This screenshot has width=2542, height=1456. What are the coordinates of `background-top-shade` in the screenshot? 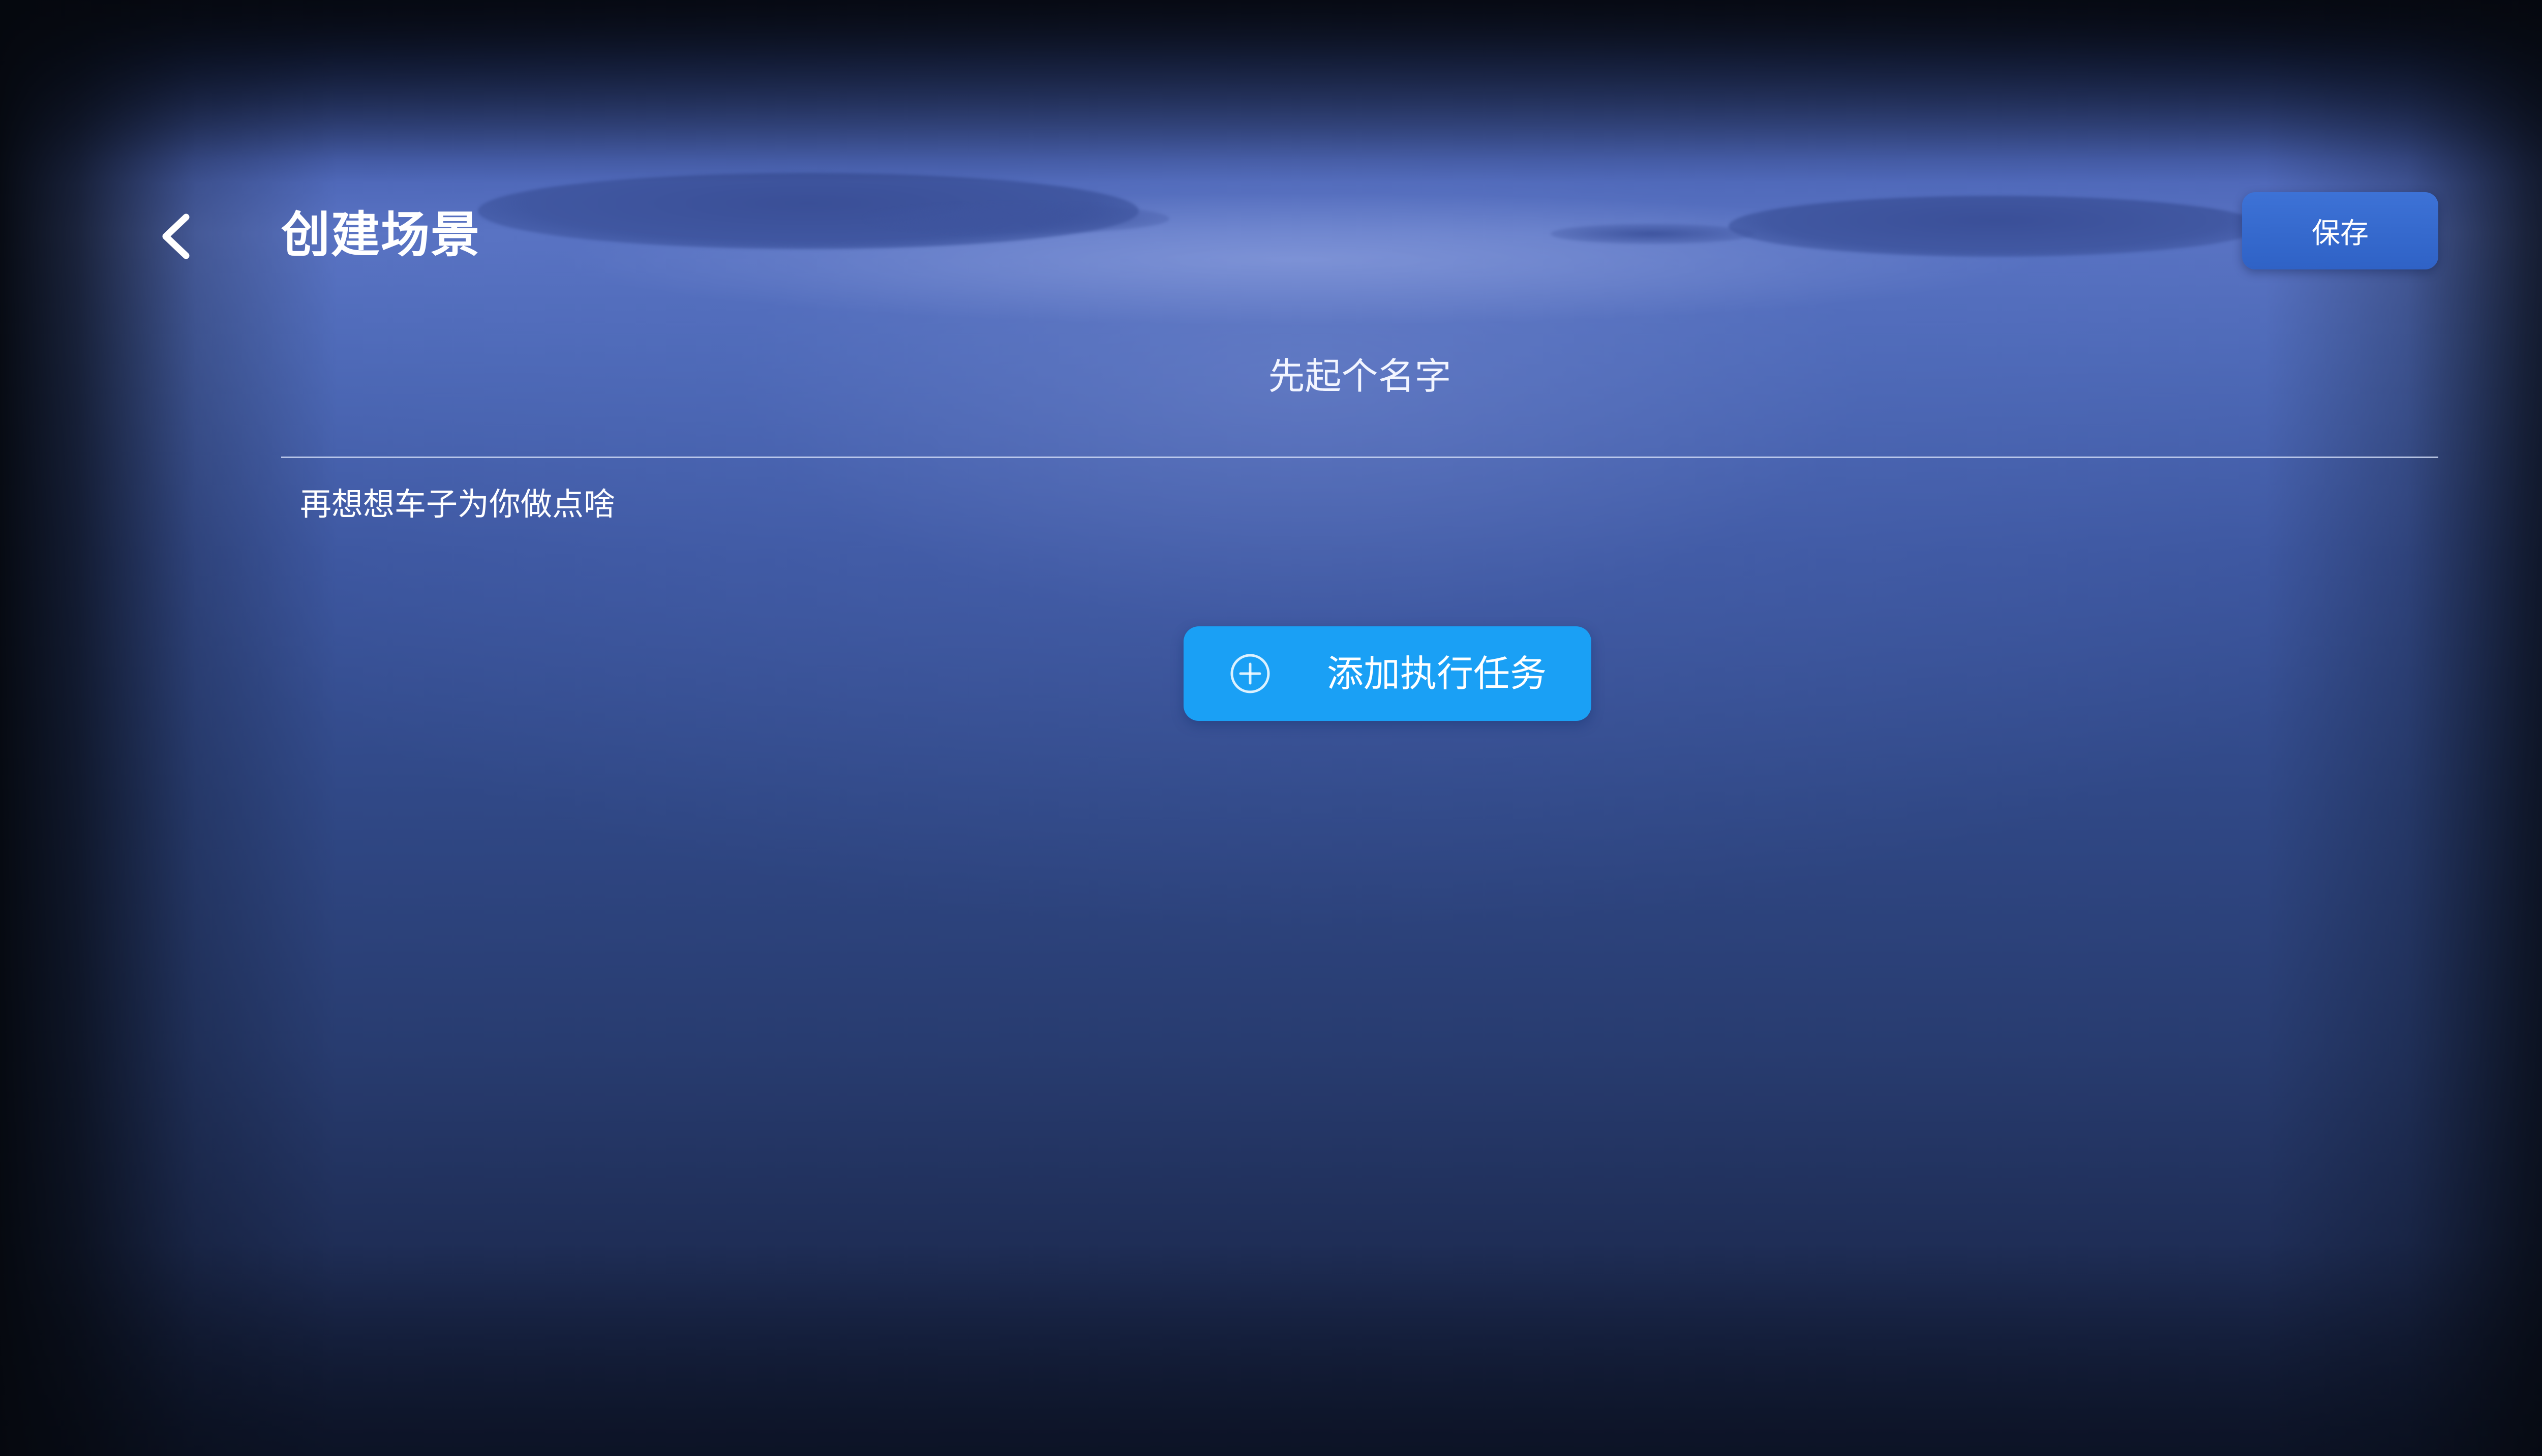 It's located at (1271, 91).